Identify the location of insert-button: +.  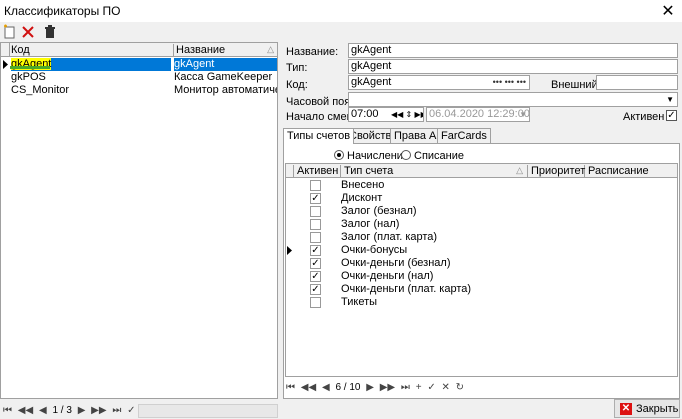
(419, 387).